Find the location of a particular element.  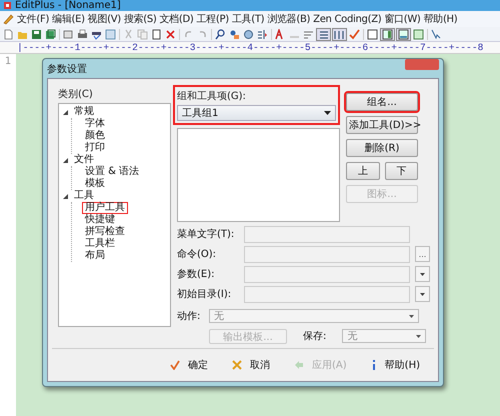

menu-item: 文档(D) is located at coordinates (177, 19).